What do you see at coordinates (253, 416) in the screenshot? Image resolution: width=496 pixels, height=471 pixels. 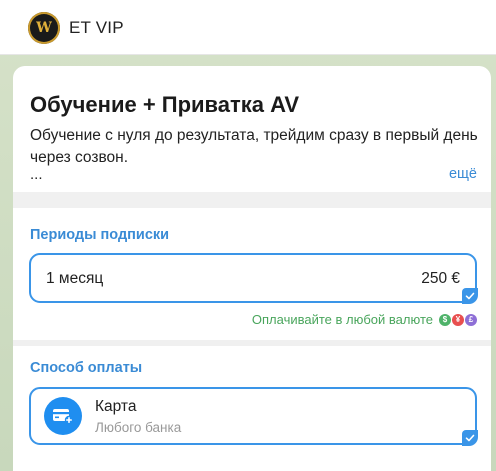 I see `payment-option-card: Карта Любого банка` at bounding box center [253, 416].